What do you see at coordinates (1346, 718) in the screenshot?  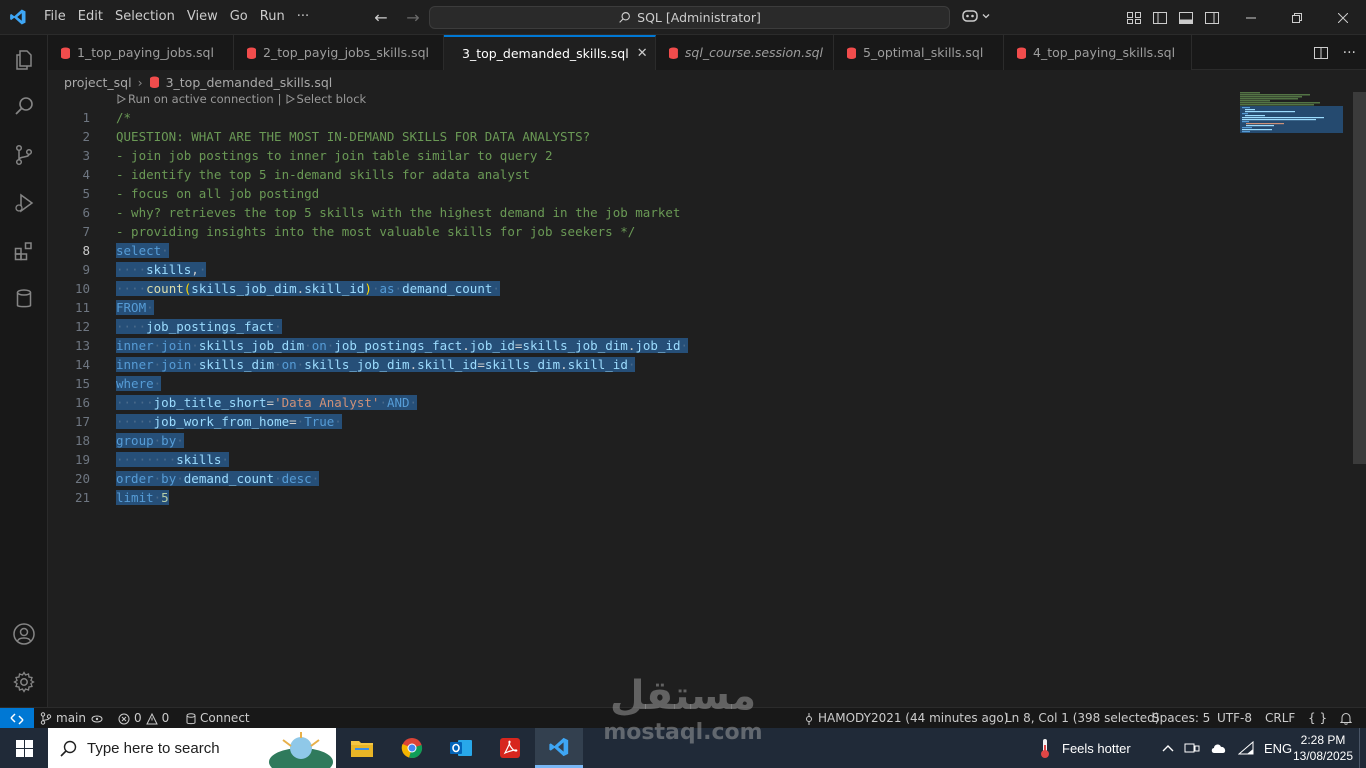 I see `notifications-button` at bounding box center [1346, 718].